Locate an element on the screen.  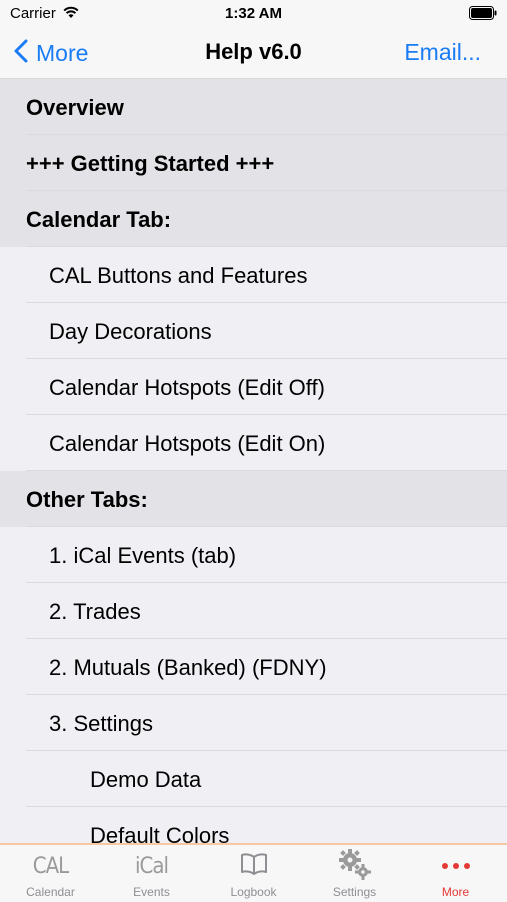
status-time: 1:32 AM is located at coordinates (253, 13).